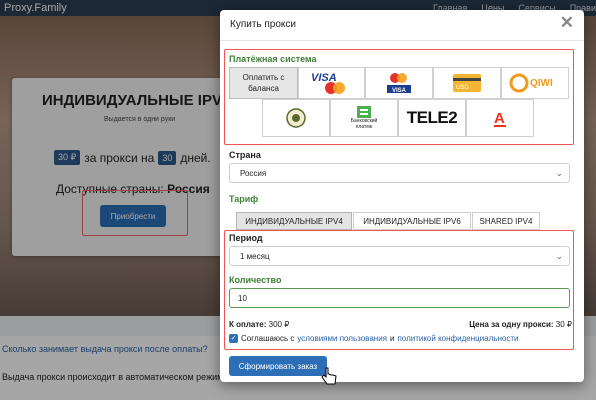 The image size is (596, 400). I want to click on pay-method-qiwi: QIWI, so click(535, 83).